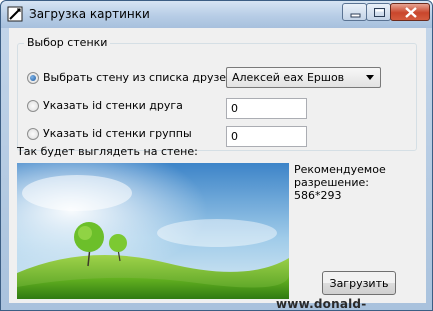  I want to click on minimize-icon, so click(355, 15).